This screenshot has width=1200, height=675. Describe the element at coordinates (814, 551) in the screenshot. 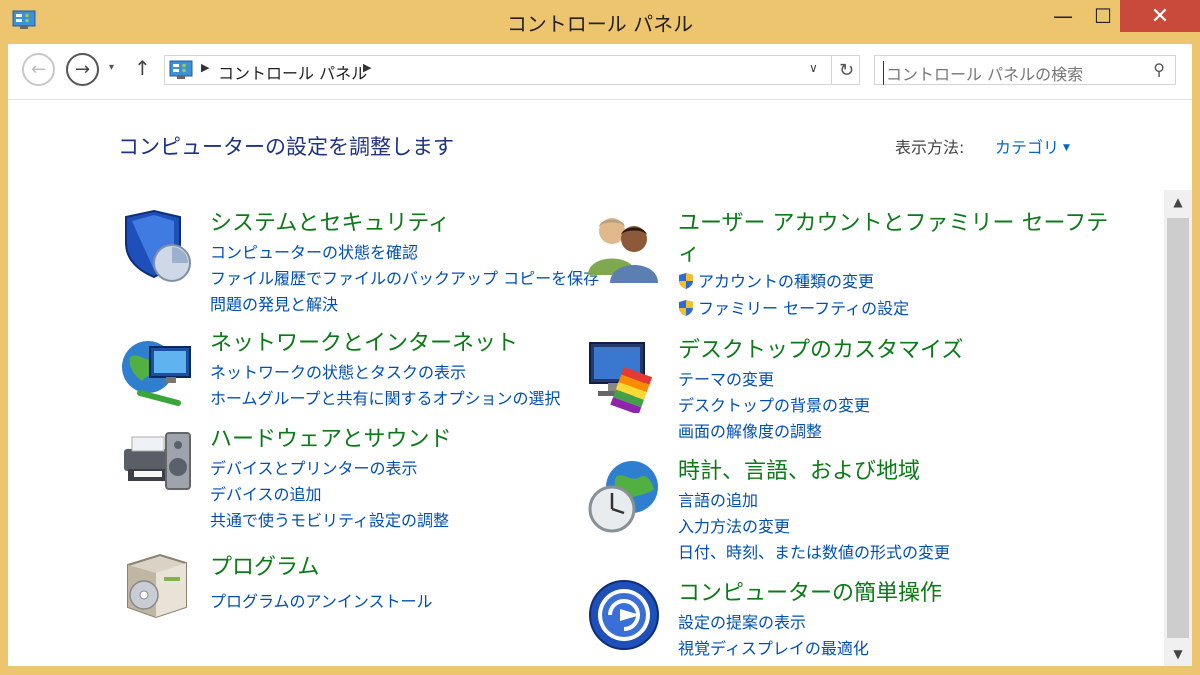

I see `link-change-date-time-format: 日付、時刻、または数値の形式の変更` at that location.